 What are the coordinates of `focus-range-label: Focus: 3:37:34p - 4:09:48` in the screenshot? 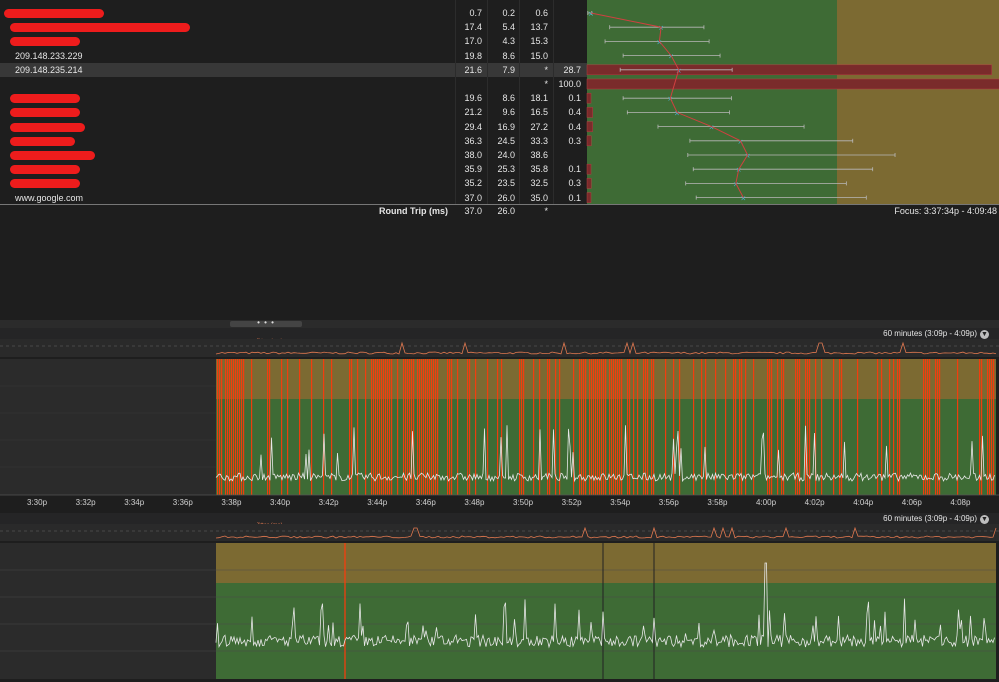 It's located at (945, 211).